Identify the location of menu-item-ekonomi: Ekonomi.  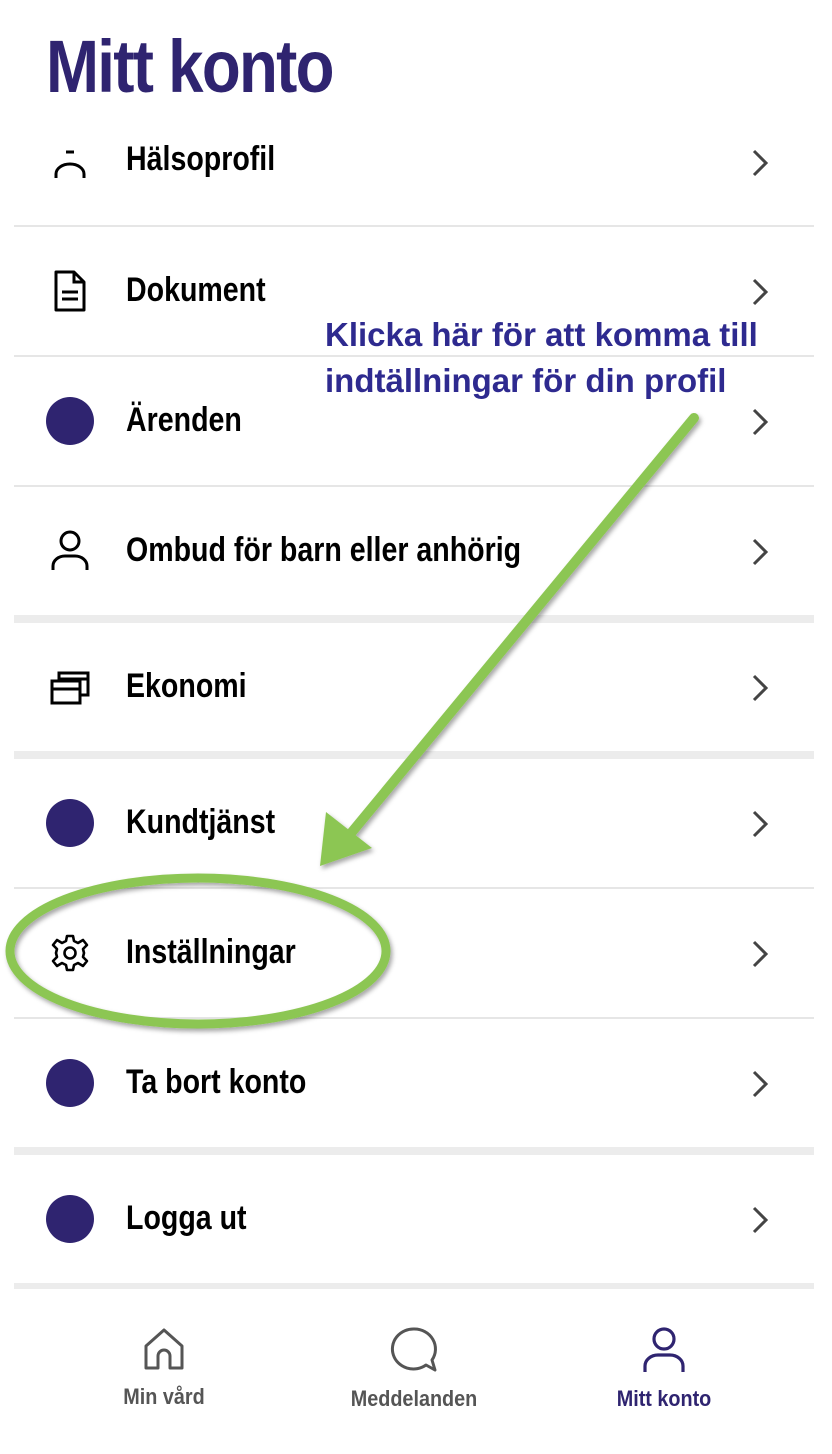
(414, 687).